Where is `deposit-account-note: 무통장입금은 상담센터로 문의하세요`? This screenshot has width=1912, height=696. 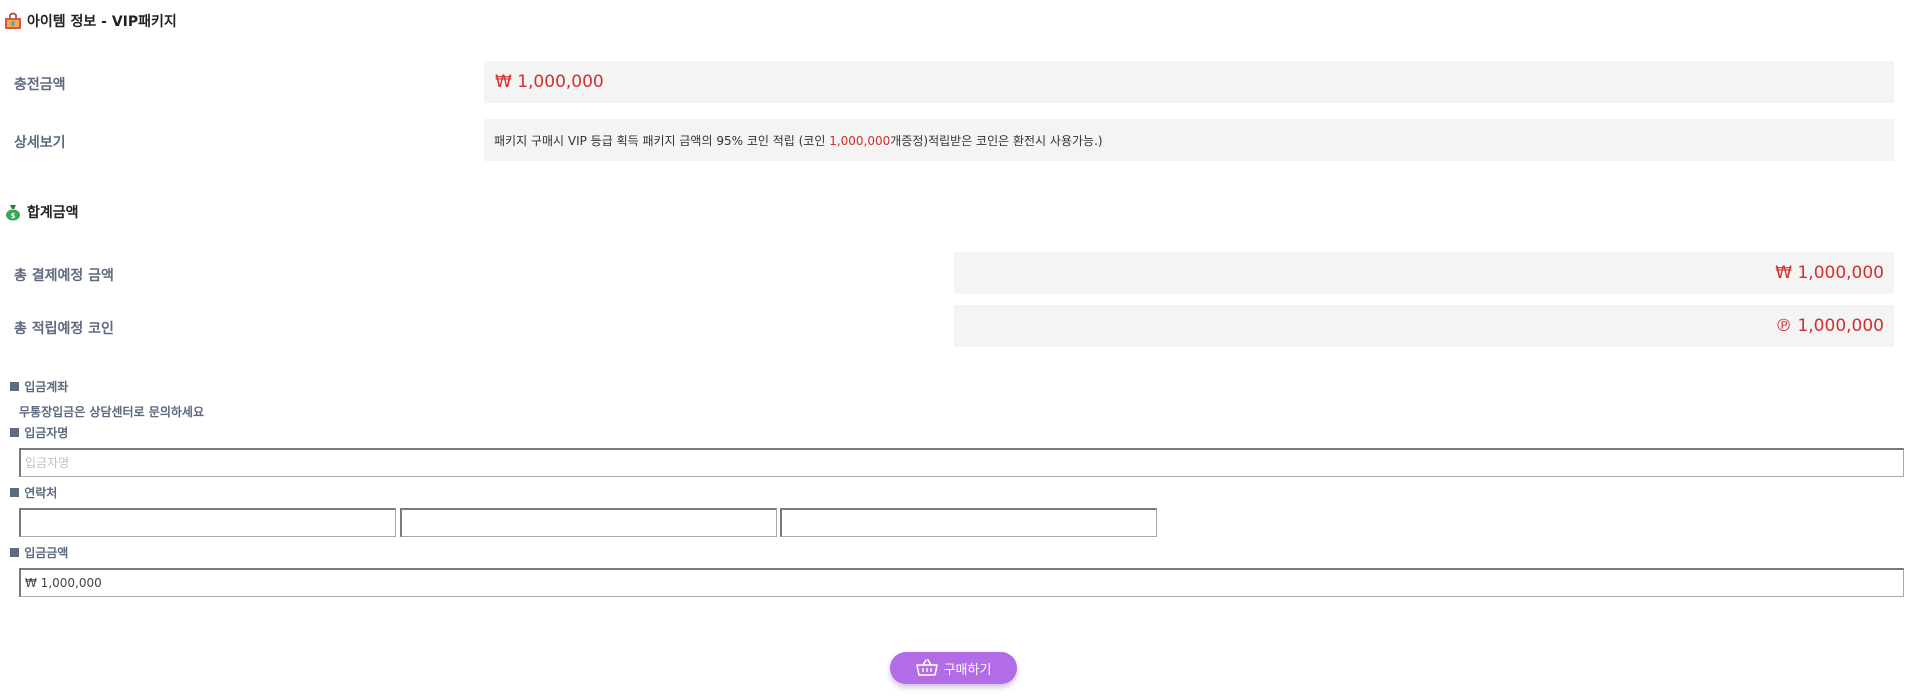
deposit-account-note: 무통장입금은 상담센터로 문의하세요 is located at coordinates (111, 412).